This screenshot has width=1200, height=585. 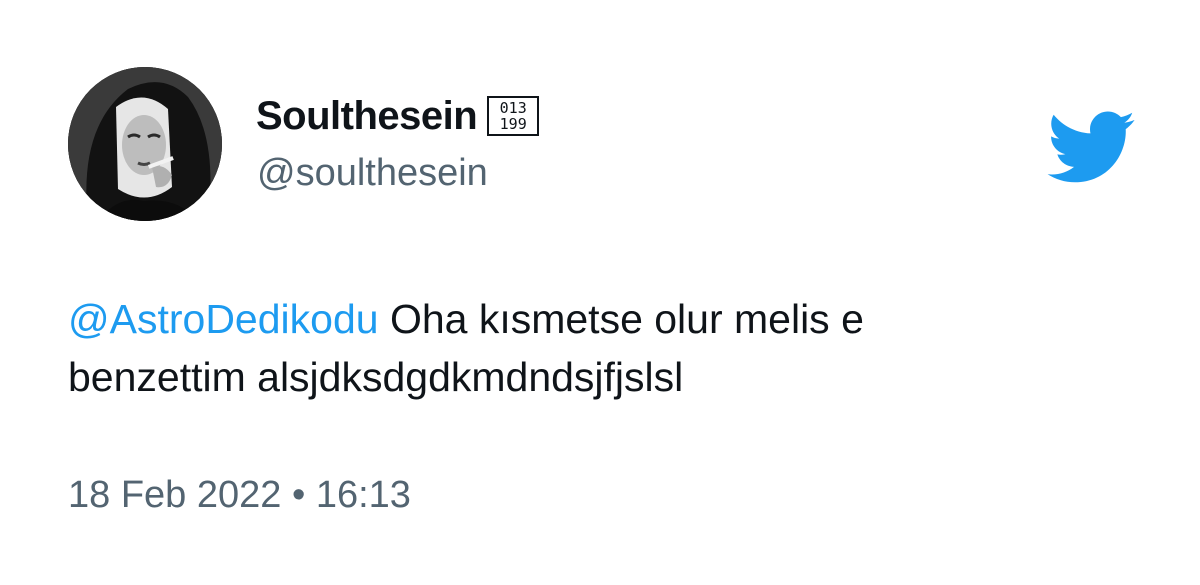 I want to click on glyph-top-digits: 013, so click(x=513, y=108).